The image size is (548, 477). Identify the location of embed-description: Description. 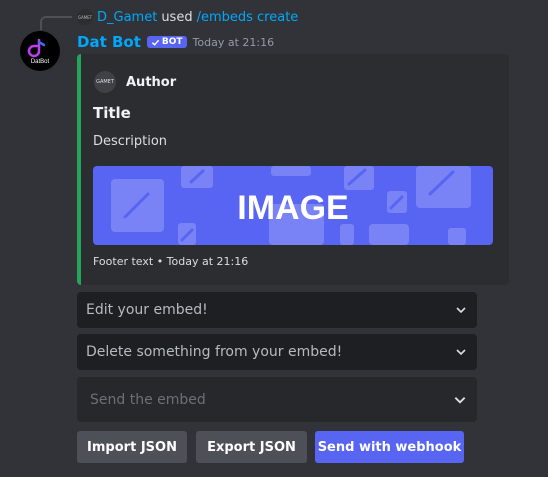
(130, 141).